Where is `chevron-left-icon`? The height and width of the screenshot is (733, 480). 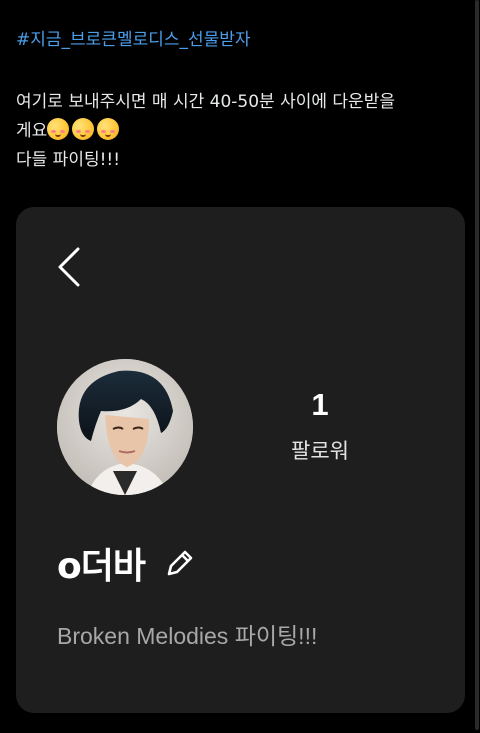 chevron-left-icon is located at coordinates (69, 267).